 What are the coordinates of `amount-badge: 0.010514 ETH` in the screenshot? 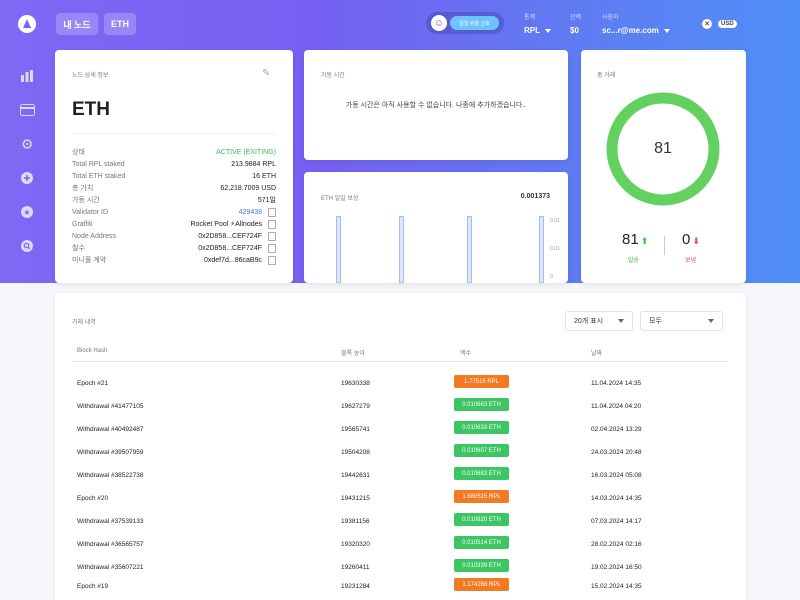 It's located at (481, 542).